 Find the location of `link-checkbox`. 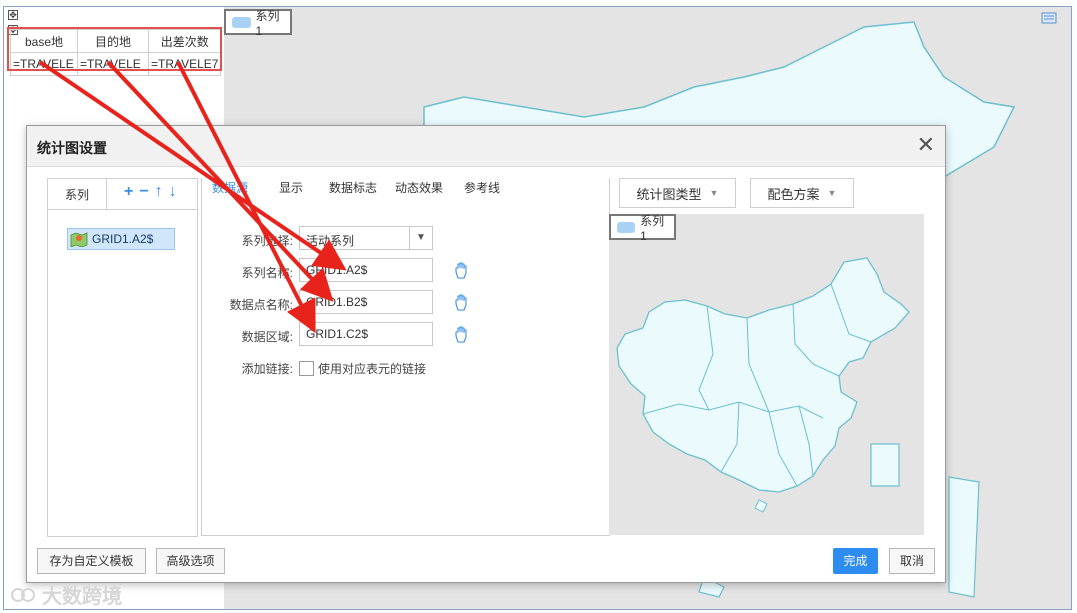

link-checkbox is located at coordinates (306, 368).